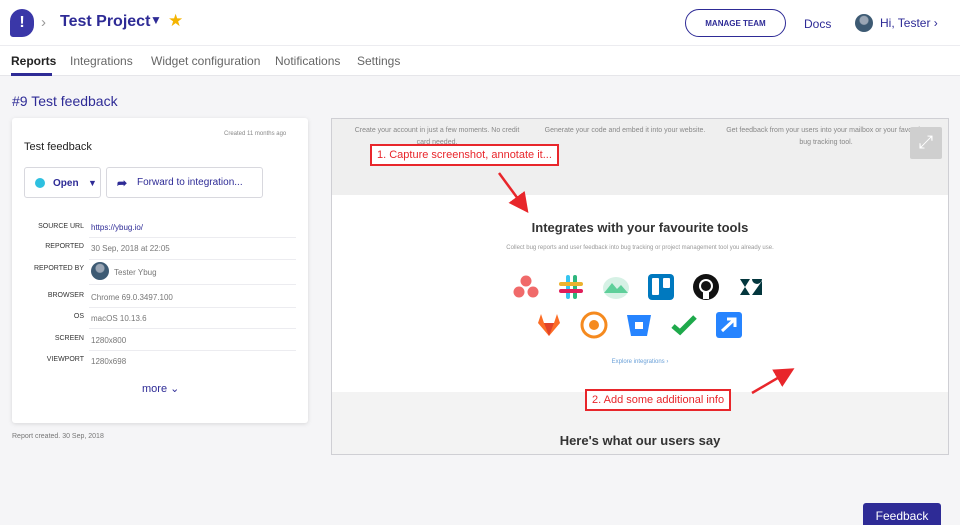 The image size is (960, 525). Describe the element at coordinates (31, 74) in the screenshot. I see `active-tab-indicator` at that location.